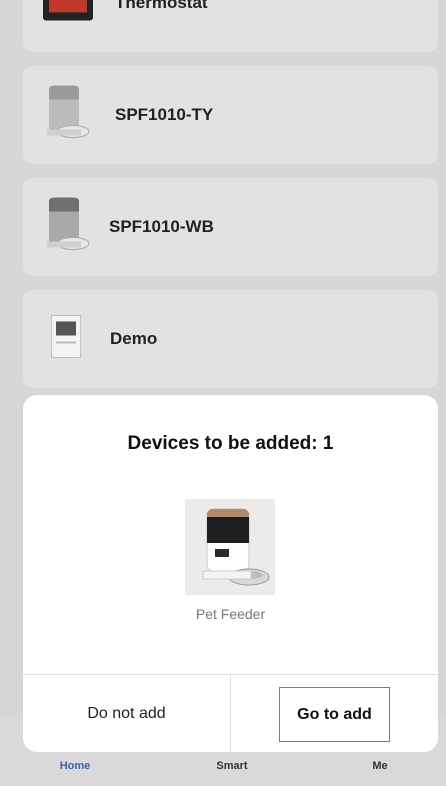 This screenshot has height=786, width=446. What do you see at coordinates (126, 713) in the screenshot?
I see `do-not-add-button: Do not add` at bounding box center [126, 713].